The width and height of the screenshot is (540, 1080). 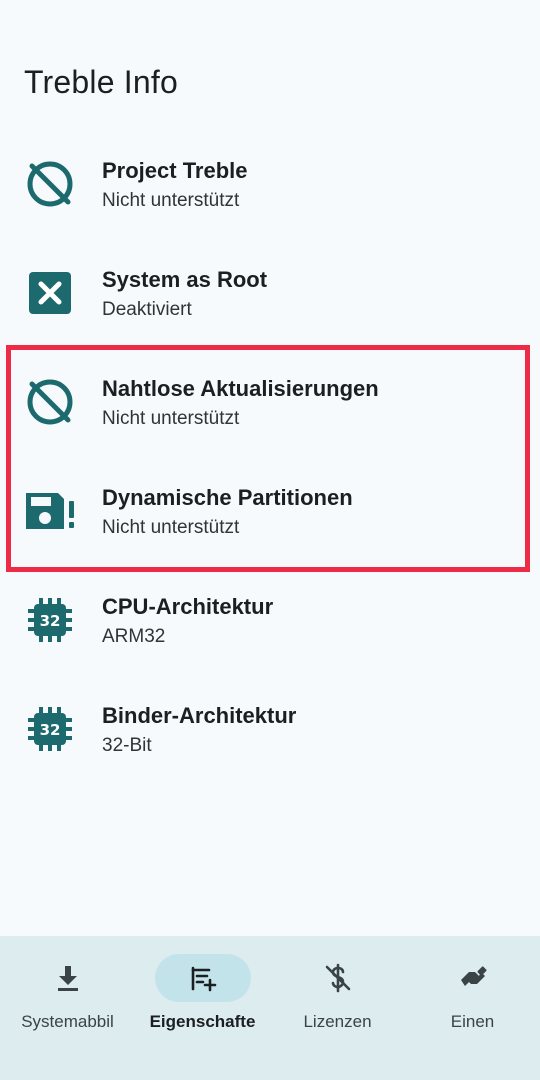 I want to click on nav-tab-lizenzen: Lizenzen, so click(x=337, y=996).